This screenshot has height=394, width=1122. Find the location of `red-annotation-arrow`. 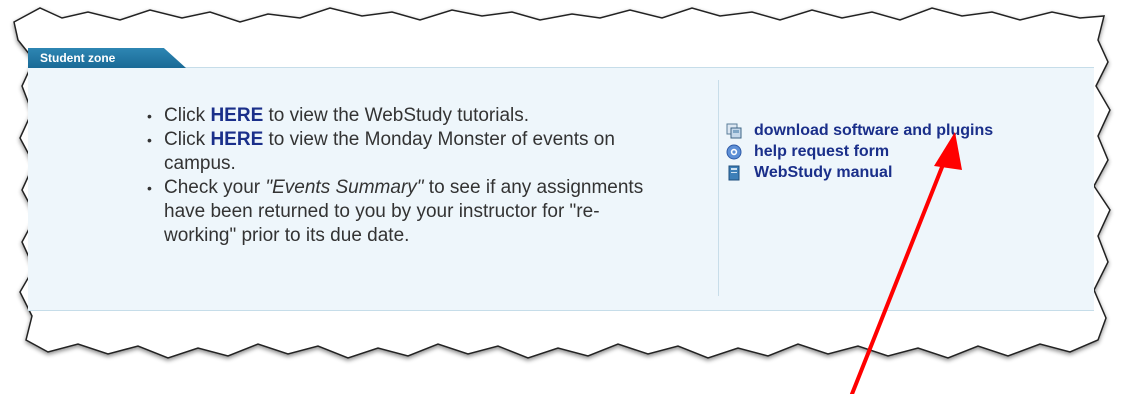

red-annotation-arrow is located at coordinates (906, 263).